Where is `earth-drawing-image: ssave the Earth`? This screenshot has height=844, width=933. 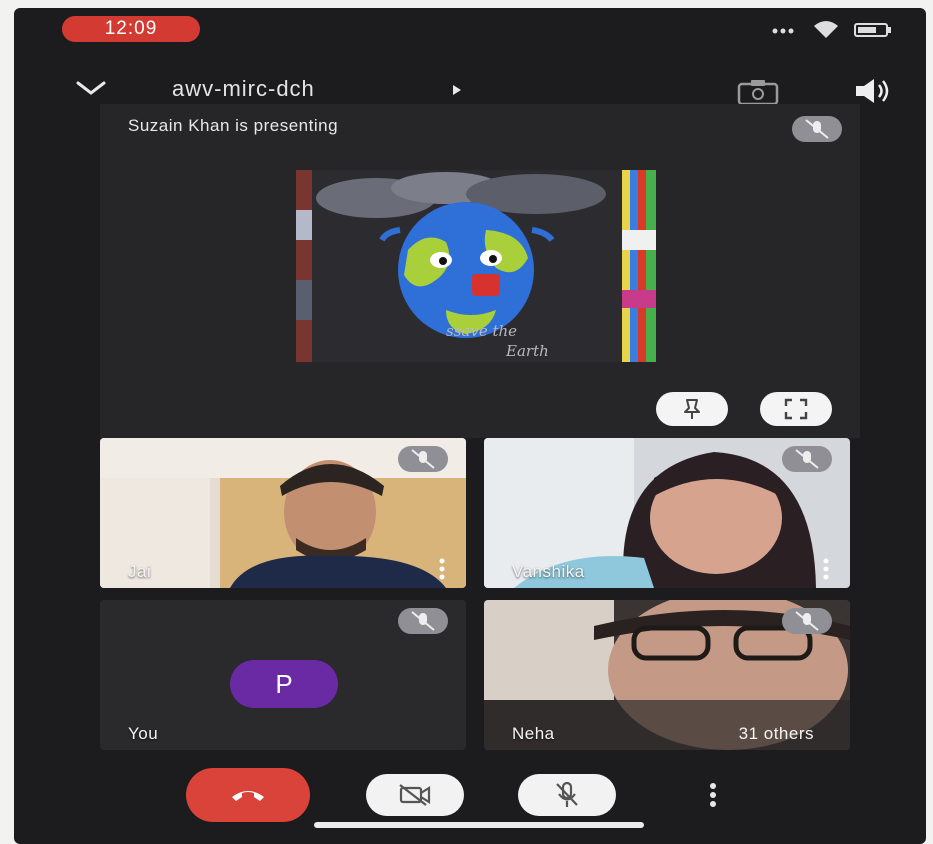 earth-drawing-image: ssave the Earth is located at coordinates (476, 266).